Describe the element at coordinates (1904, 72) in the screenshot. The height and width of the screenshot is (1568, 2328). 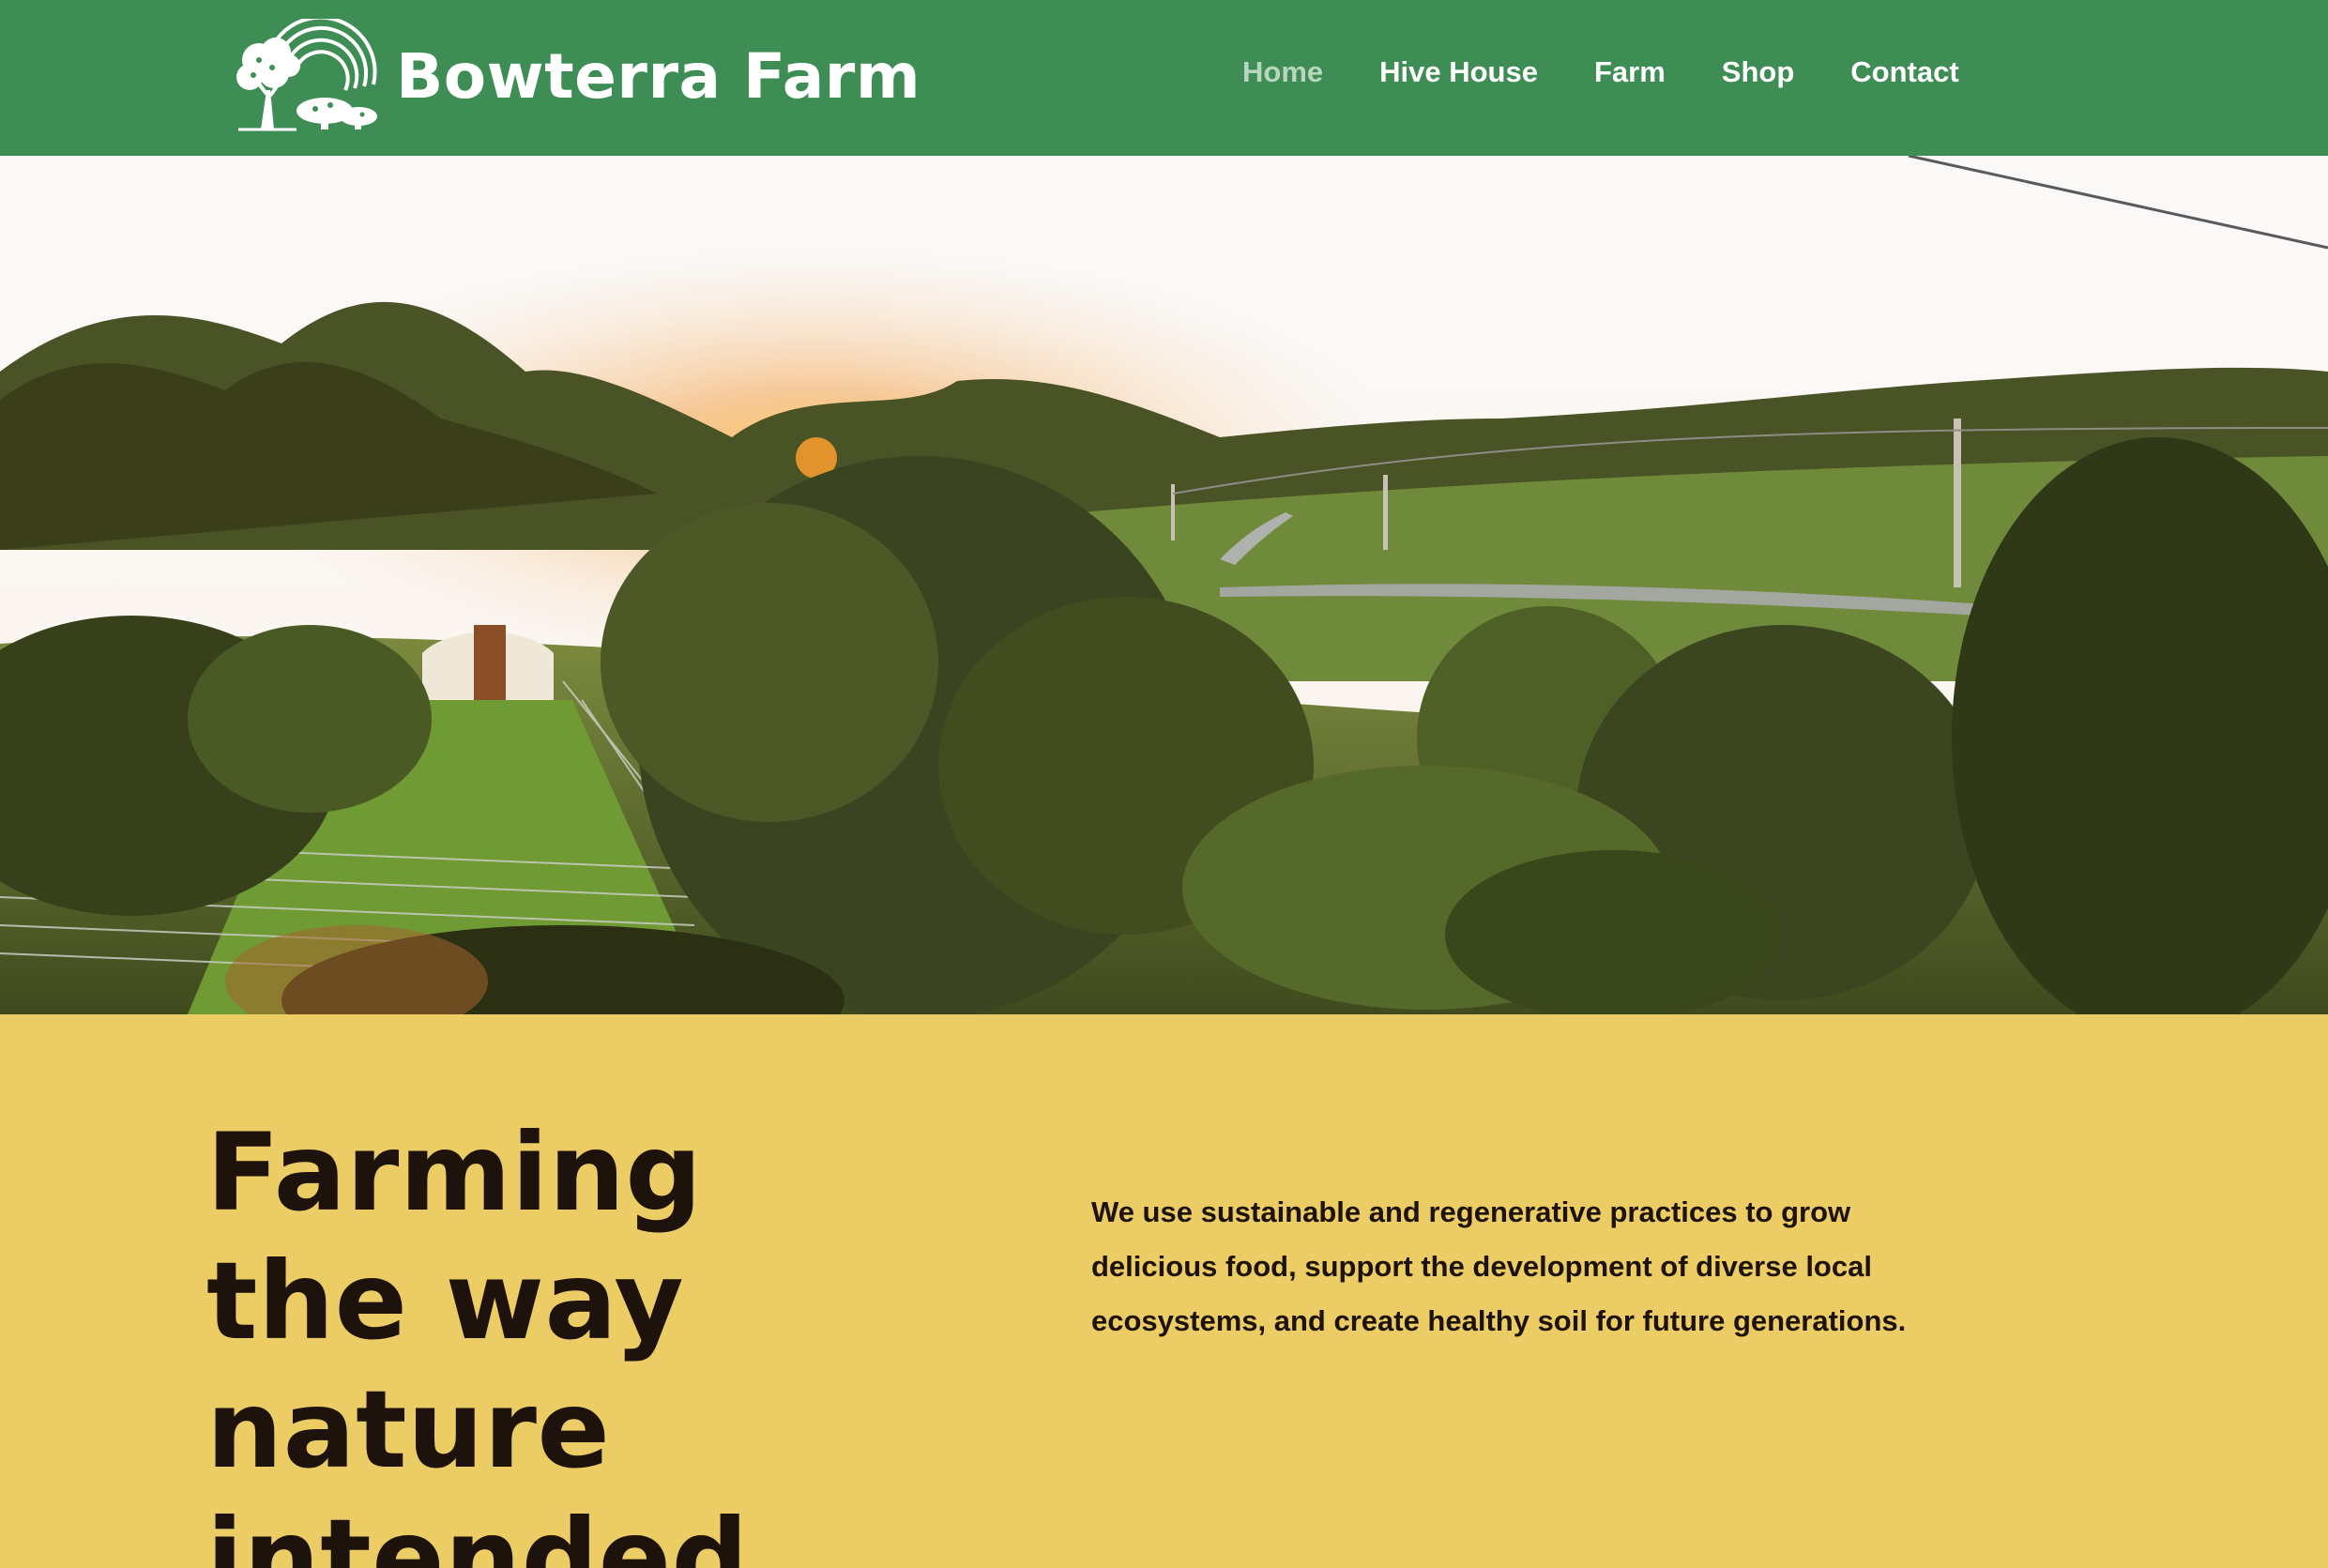
I see `nav-link-contact: Contact` at that location.